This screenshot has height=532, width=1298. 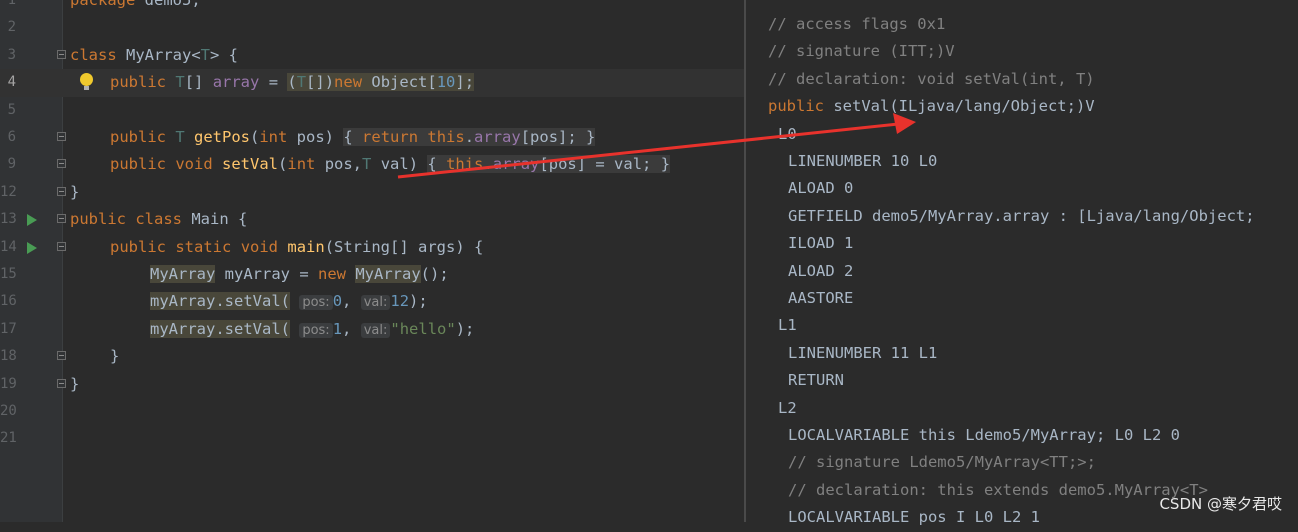 What do you see at coordinates (1220, 504) in the screenshot?
I see `watermark: CSDN @寒夕君哎` at bounding box center [1220, 504].